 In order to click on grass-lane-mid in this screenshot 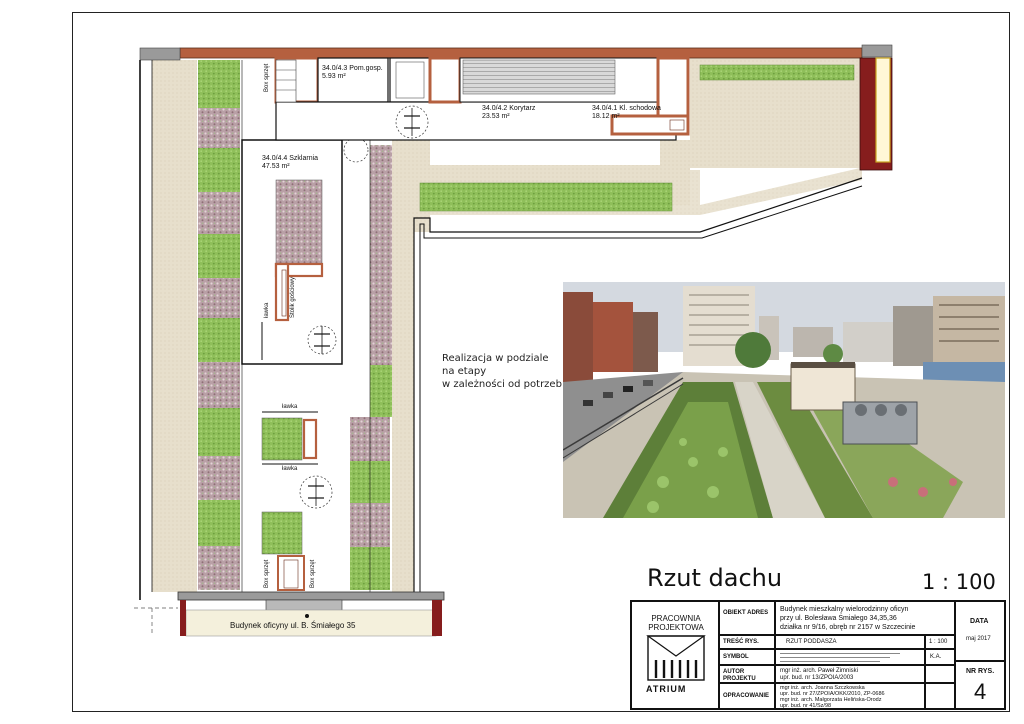, I will do `click(546, 197)`.